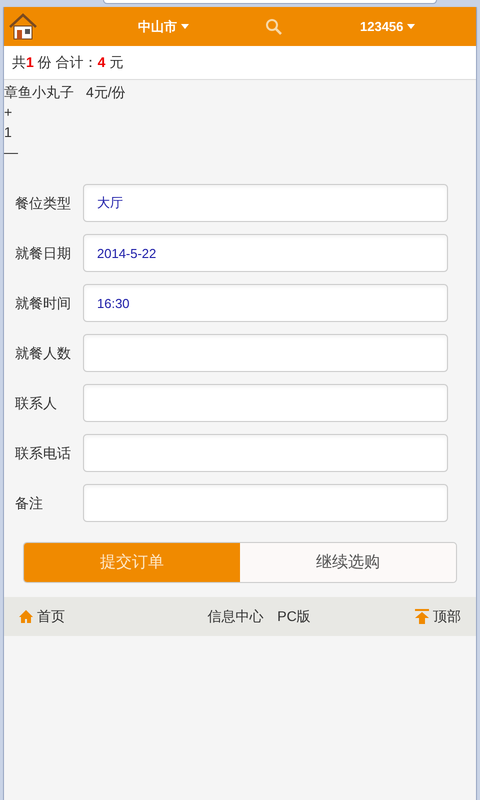 The width and height of the screenshot is (480, 800). I want to click on footer-link: PC版, so click(294, 616).